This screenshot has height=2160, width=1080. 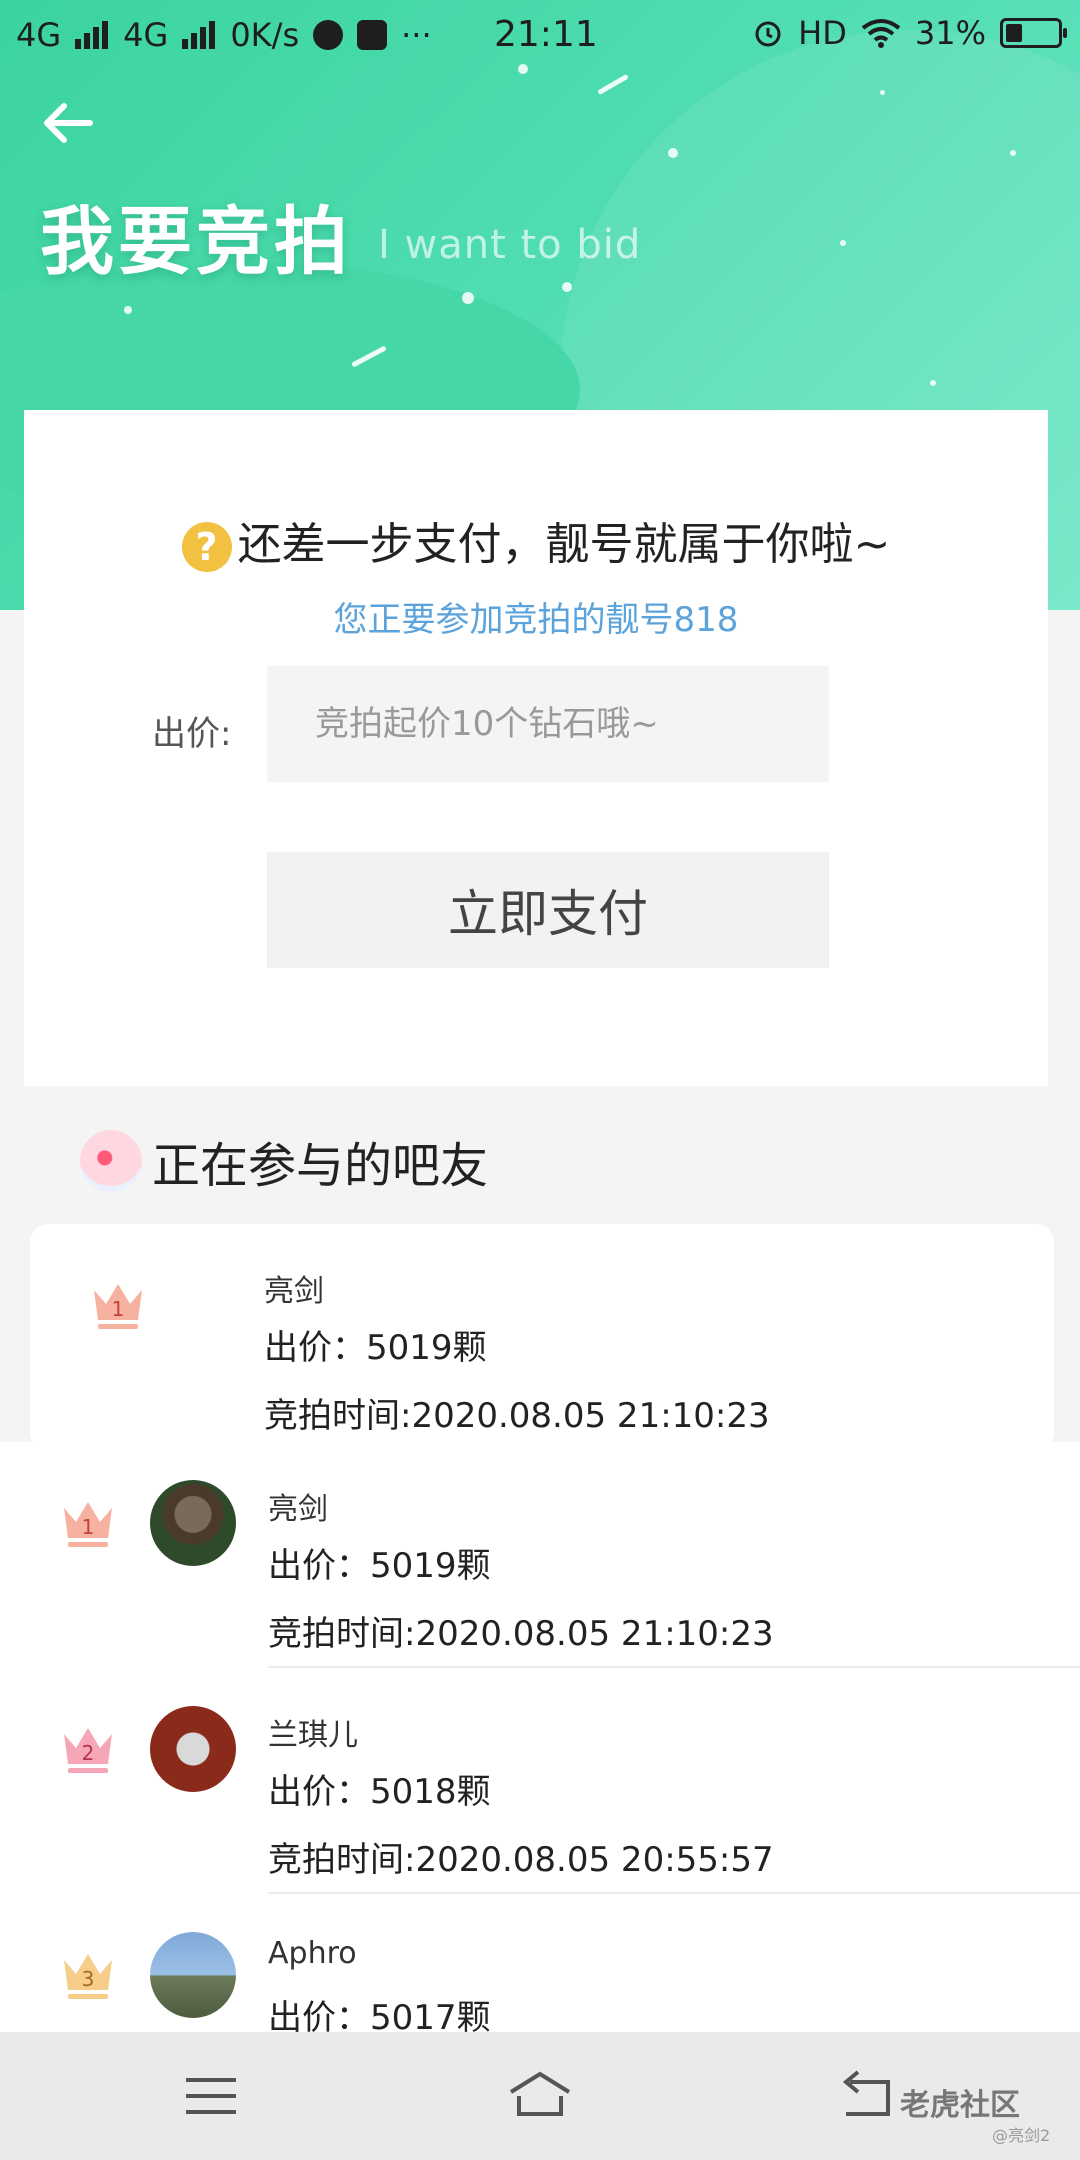 I want to click on back-nav-icon, so click(x=867, y=2096).